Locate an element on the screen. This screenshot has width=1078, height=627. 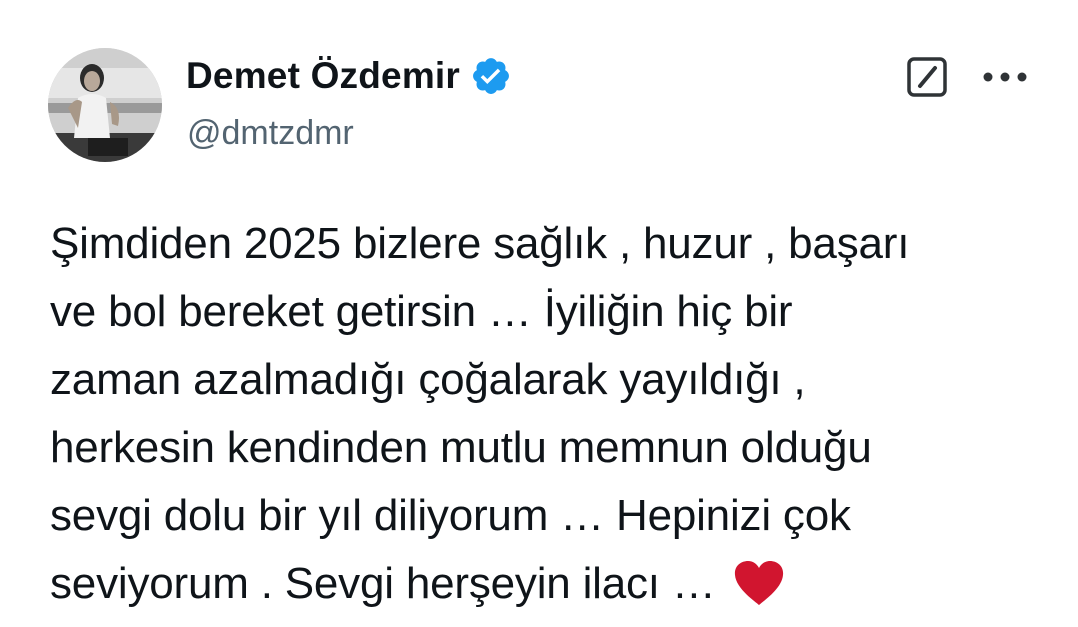
avatar is located at coordinates (105, 105).